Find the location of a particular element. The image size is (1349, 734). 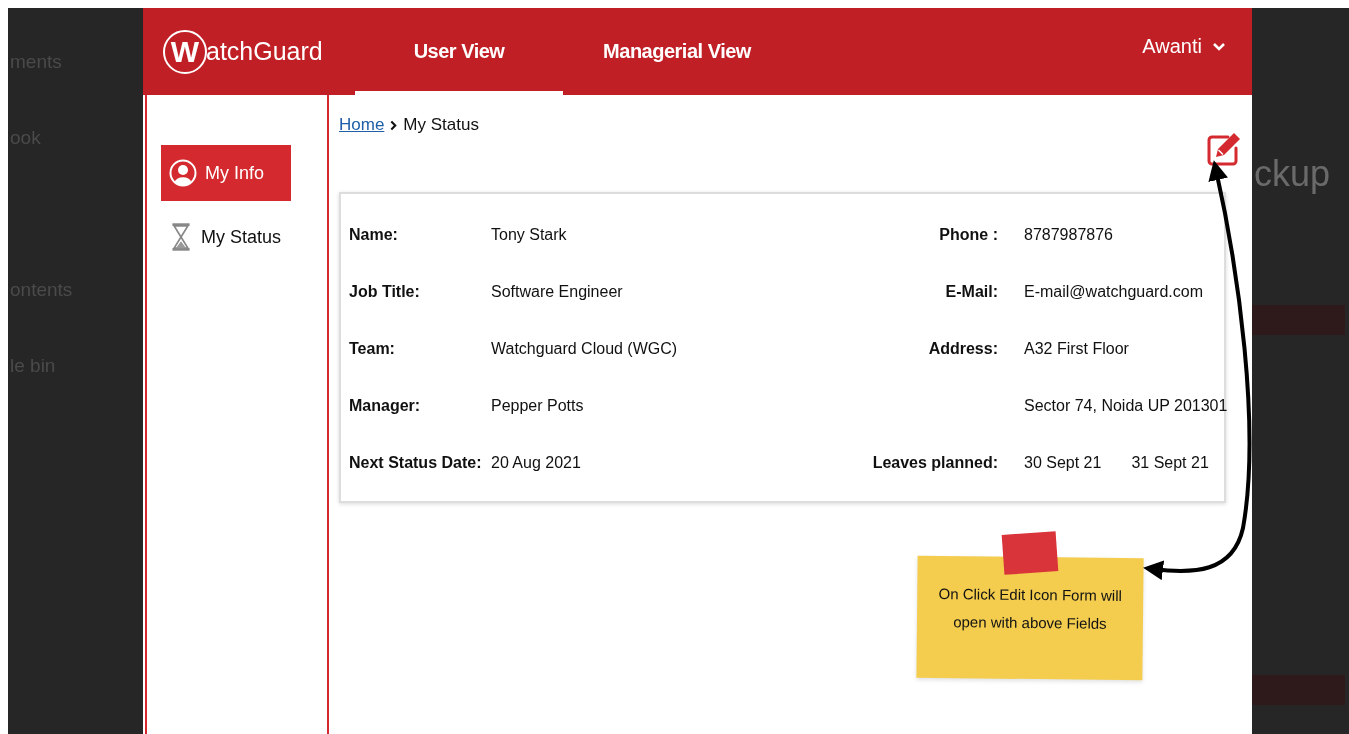

tab: User View is located at coordinates (459, 51).